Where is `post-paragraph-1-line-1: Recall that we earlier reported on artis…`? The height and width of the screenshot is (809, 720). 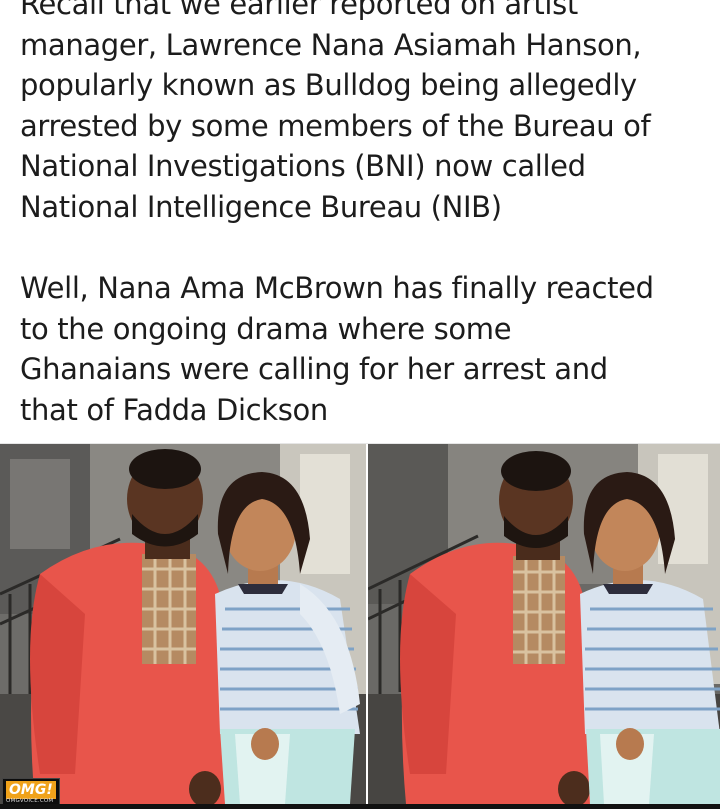 post-paragraph-1-line-1: Recall that we earlier reported on artis… is located at coordinates (299, 10).